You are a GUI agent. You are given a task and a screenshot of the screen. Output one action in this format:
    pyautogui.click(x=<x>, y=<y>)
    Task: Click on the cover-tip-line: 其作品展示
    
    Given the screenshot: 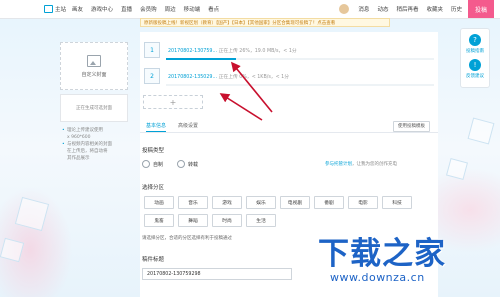 What is the action you would take?
    pyautogui.click(x=78, y=158)
    